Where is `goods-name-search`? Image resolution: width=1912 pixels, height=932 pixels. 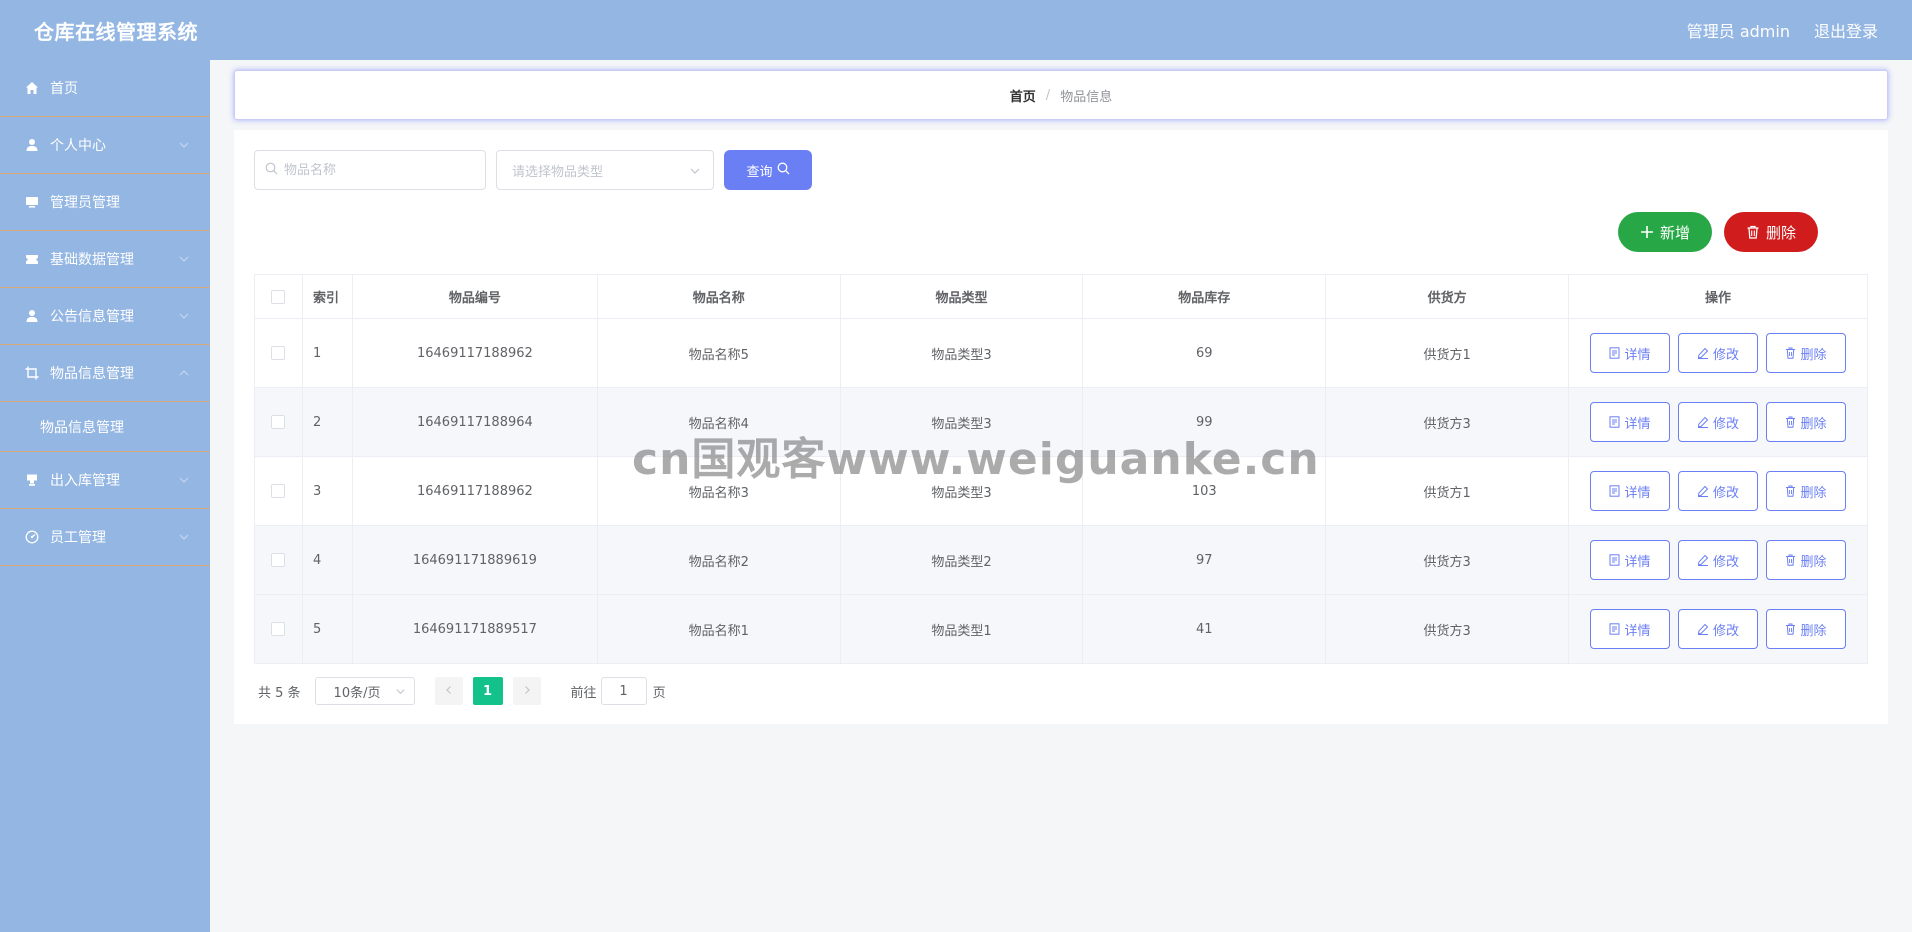 goods-name-search is located at coordinates (370, 170).